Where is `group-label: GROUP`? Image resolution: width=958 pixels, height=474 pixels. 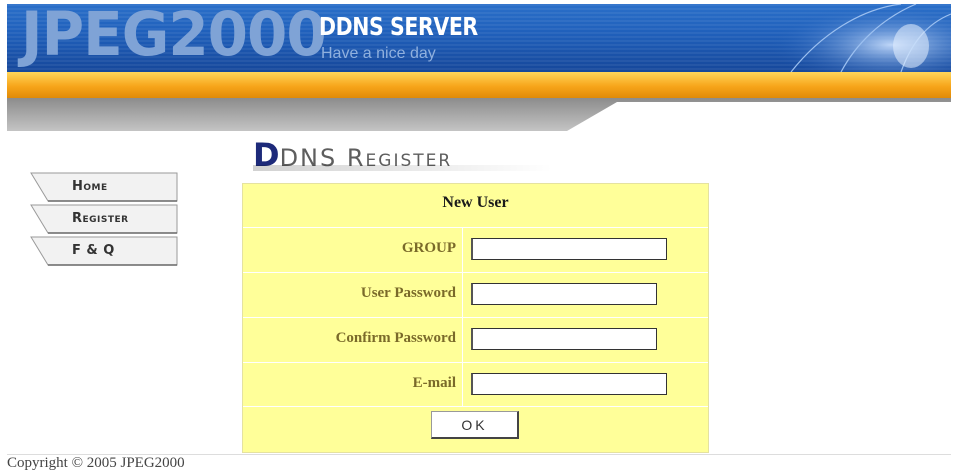 group-label: GROUP is located at coordinates (428, 248).